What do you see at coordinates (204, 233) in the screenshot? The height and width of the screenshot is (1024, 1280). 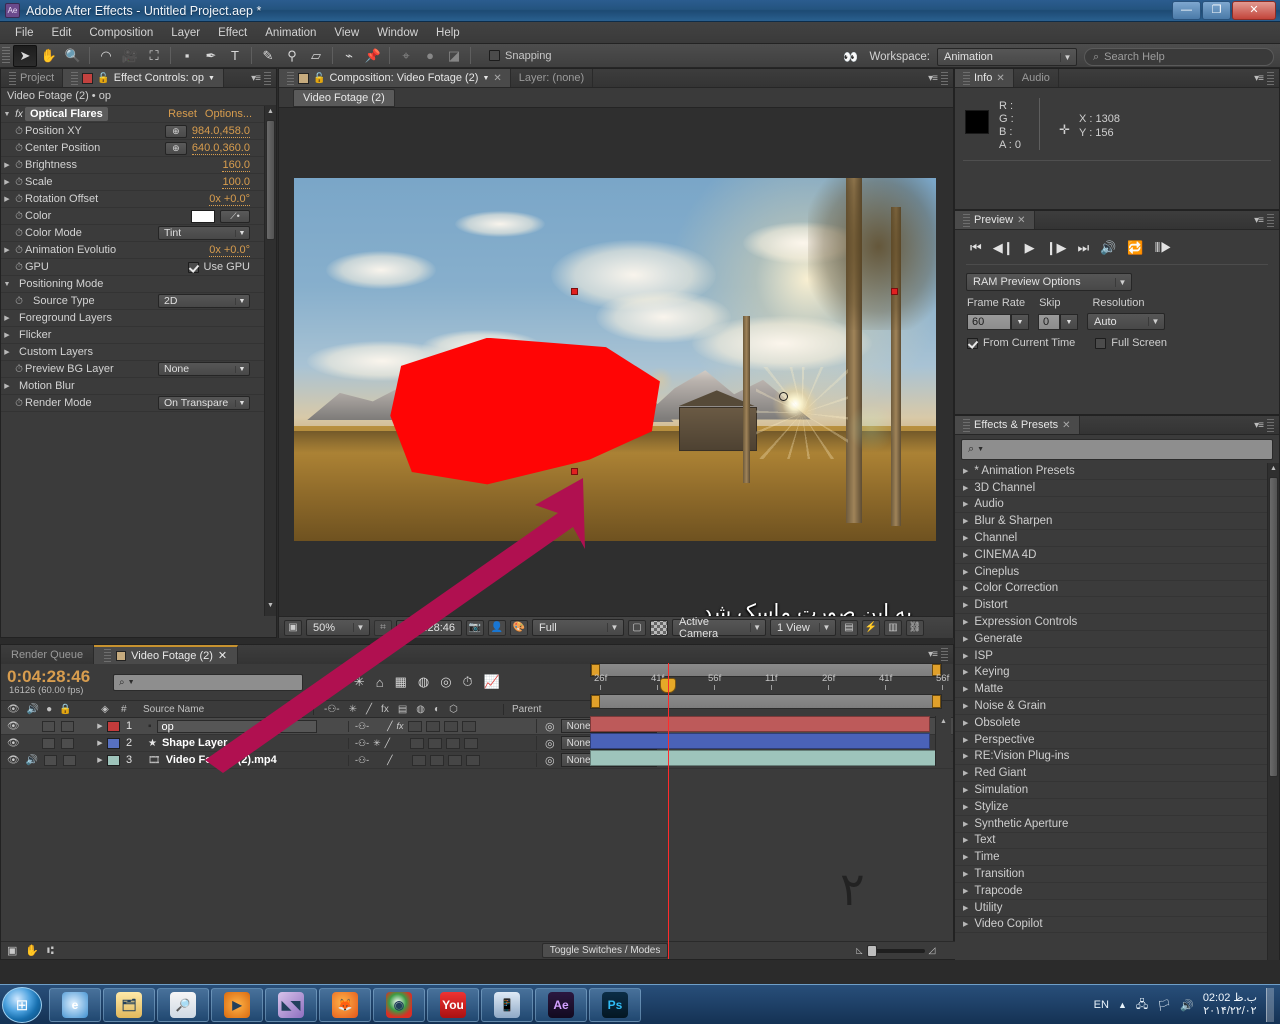 I see `effect-property-select: Tint ▼` at bounding box center [204, 233].